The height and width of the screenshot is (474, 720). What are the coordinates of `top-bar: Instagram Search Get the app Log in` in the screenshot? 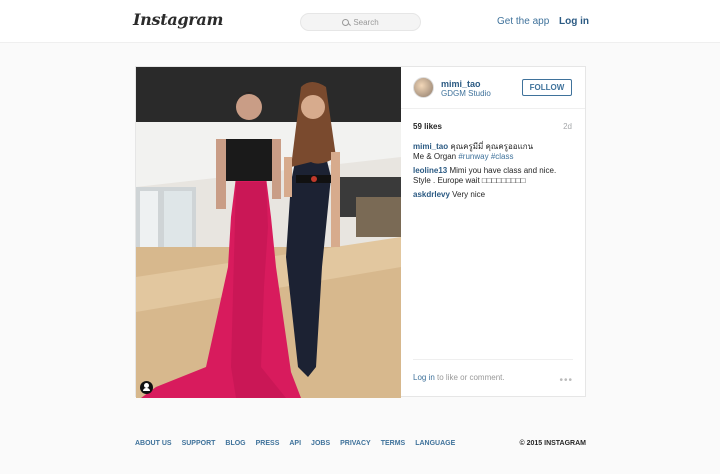 It's located at (360, 21).